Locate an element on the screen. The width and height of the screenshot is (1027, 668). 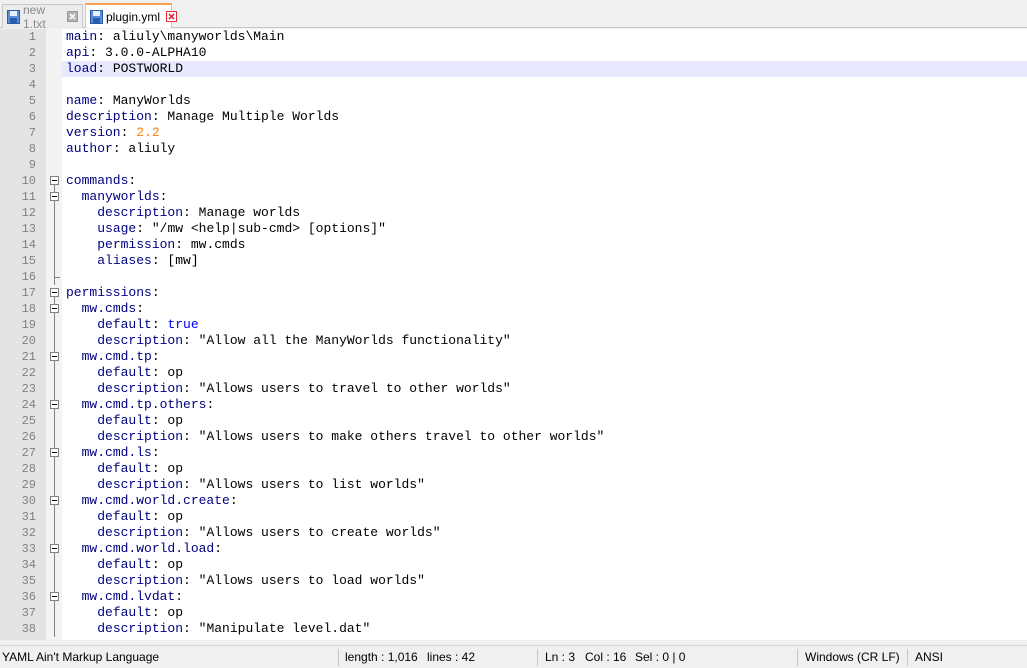
code-line: description: Manage Multiple Worlds is located at coordinates (202, 117).